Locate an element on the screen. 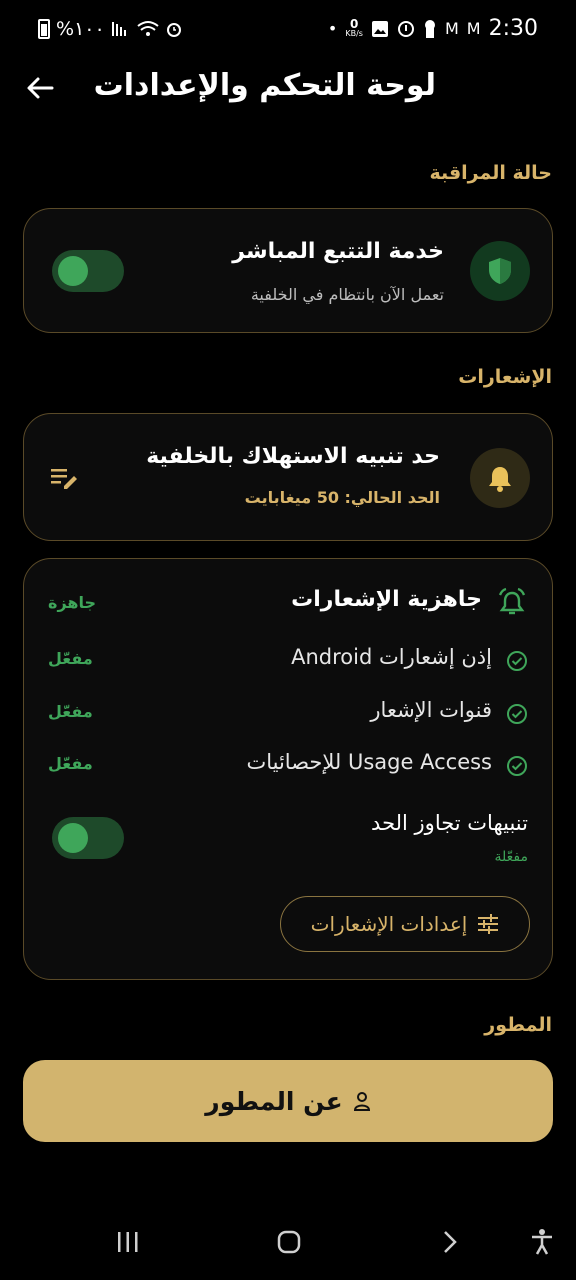 The image size is (576, 1280). app-bar: لوحة التحكم والإعدادات is located at coordinates (288, 90).